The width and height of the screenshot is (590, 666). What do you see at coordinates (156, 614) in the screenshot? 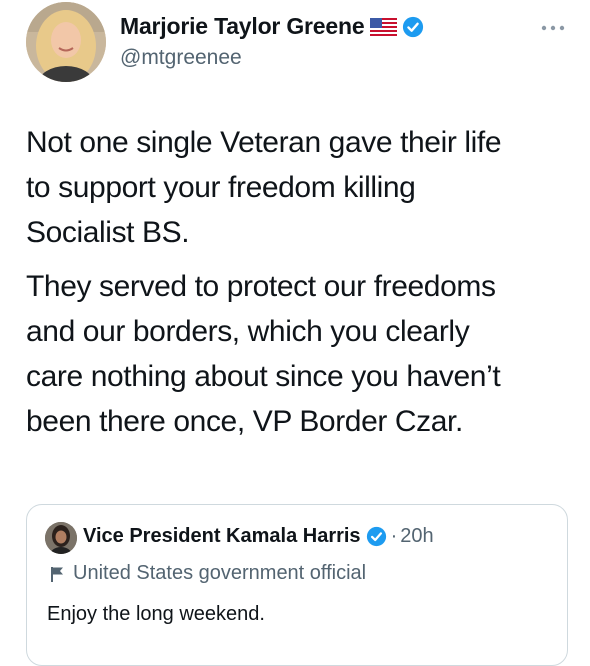
I see `quoted-tweet-text: Enjoy the long weekend.` at bounding box center [156, 614].